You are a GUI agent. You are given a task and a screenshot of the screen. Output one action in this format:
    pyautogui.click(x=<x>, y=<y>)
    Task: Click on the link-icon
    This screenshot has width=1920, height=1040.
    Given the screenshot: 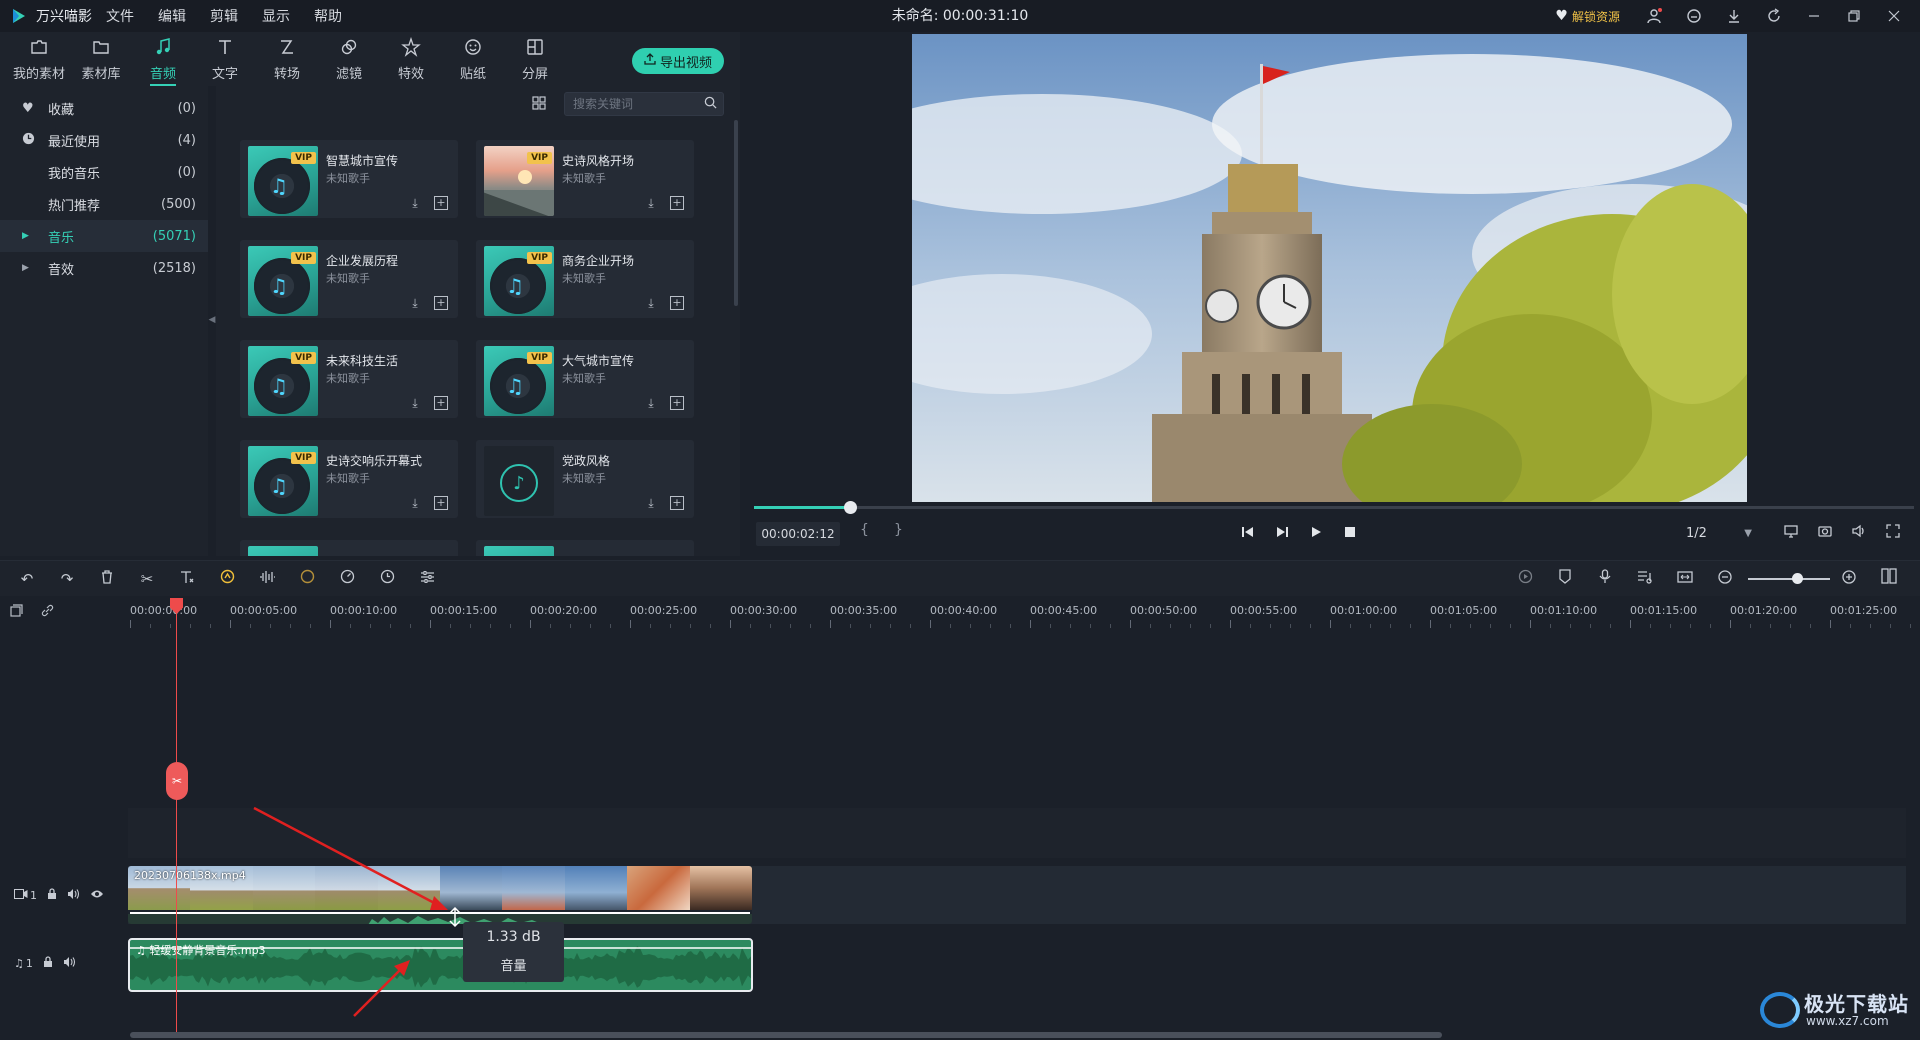 What is the action you would take?
    pyautogui.click(x=47, y=612)
    